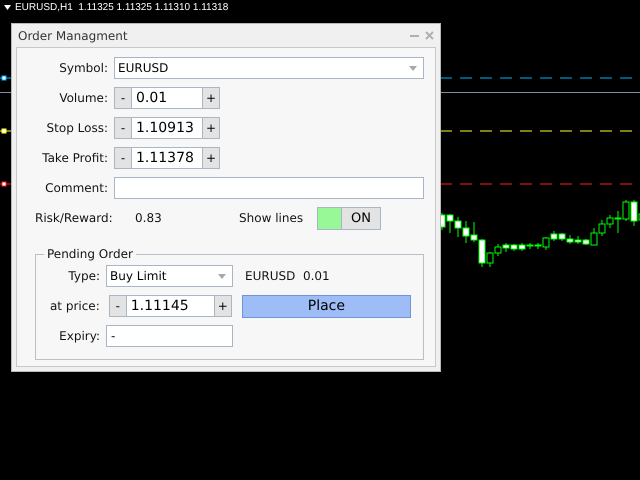  What do you see at coordinates (269, 188) in the screenshot?
I see `comment-field` at bounding box center [269, 188].